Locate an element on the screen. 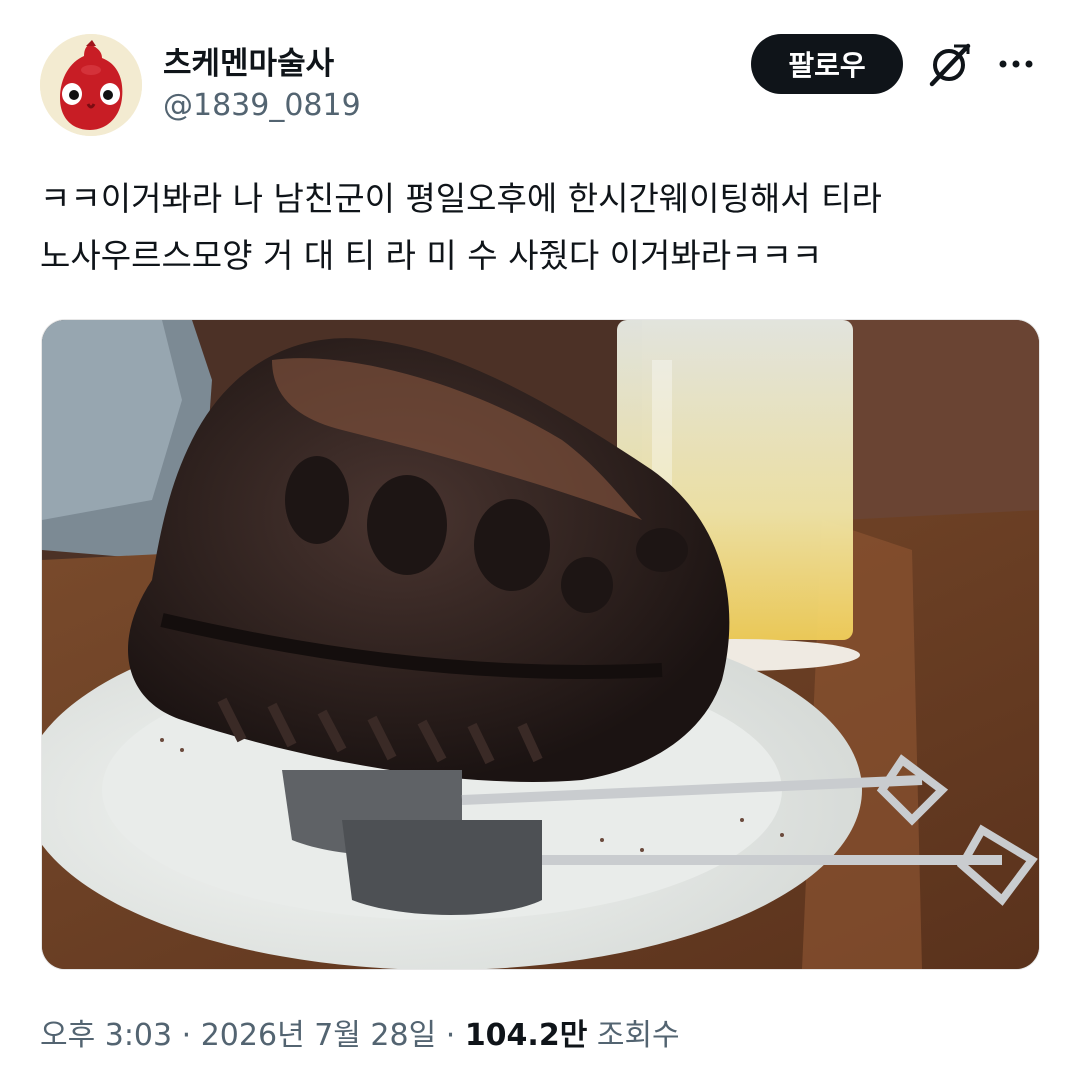 The image size is (1079, 1083). user-handle: @1839_0819 is located at coordinates (262, 105).